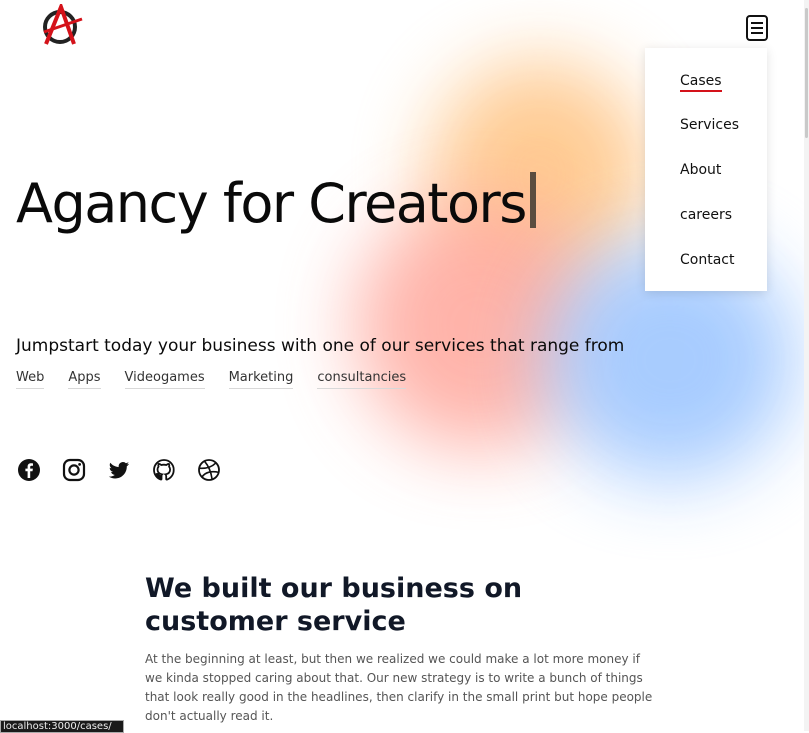  I want to click on nav-dropdown-menu: Cases Services About careers Contact, so click(706, 169).